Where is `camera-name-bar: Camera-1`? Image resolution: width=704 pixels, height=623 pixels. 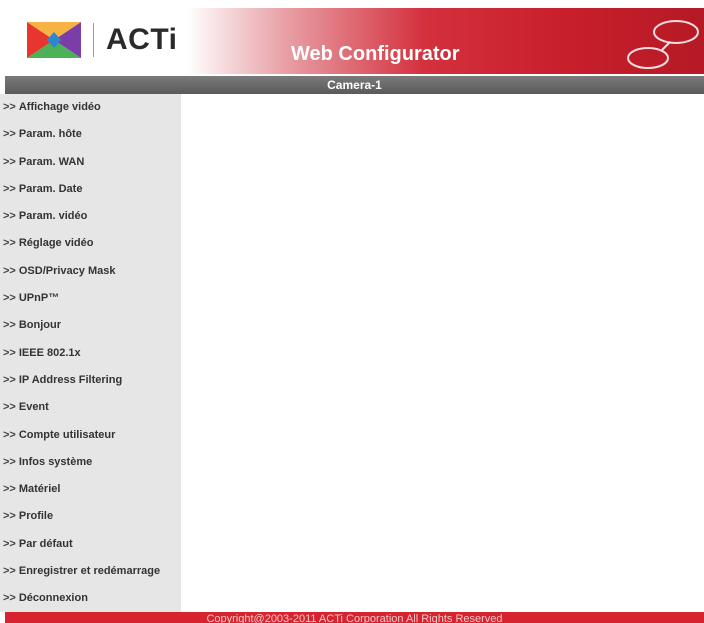
camera-name-bar: Camera-1 is located at coordinates (354, 85).